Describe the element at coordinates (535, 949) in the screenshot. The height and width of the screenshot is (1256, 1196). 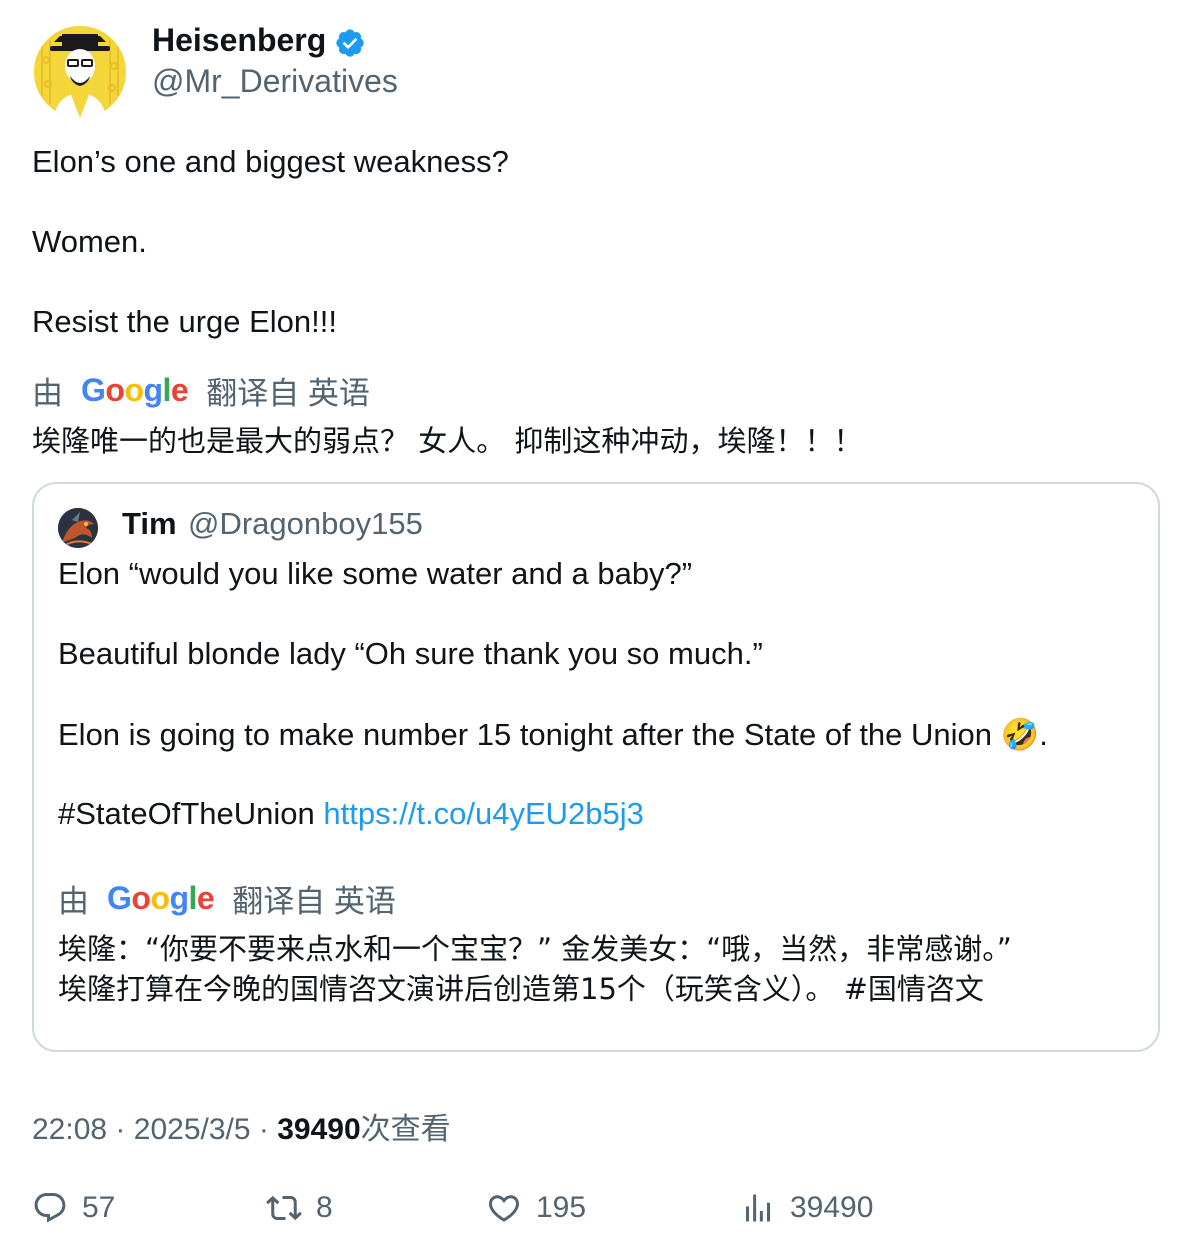
I see `quote-translated-text-line: 埃隆：“你要不要来点水和一个宝宝？” 金发美女：“哦，当然，非常感谢。”` at that location.